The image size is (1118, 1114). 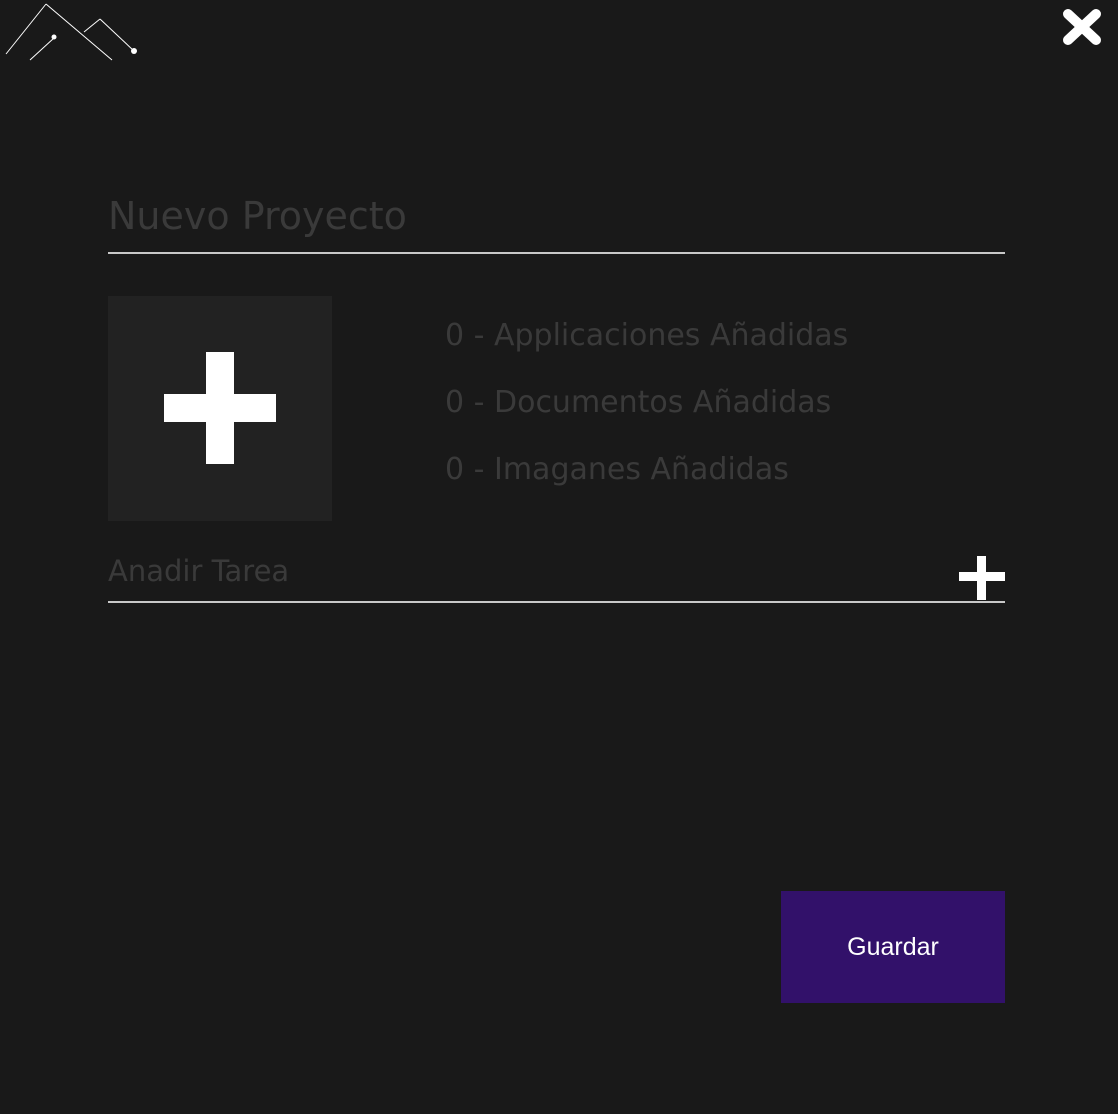 I want to click on add-task-input, so click(x=518, y=571).